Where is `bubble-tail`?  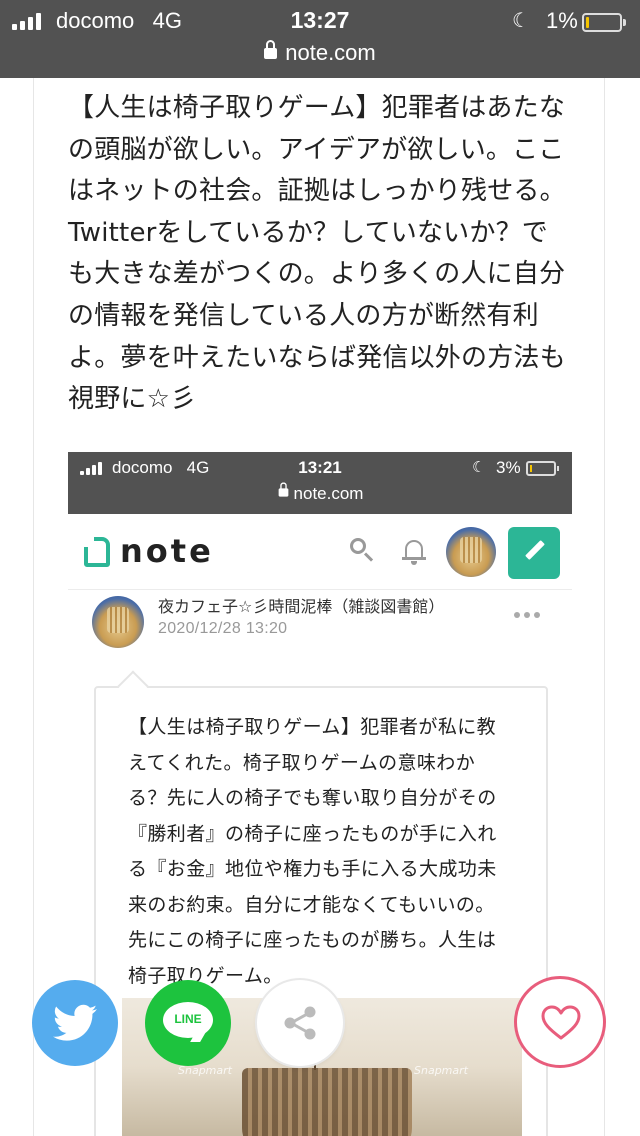 bubble-tail is located at coordinates (133, 686).